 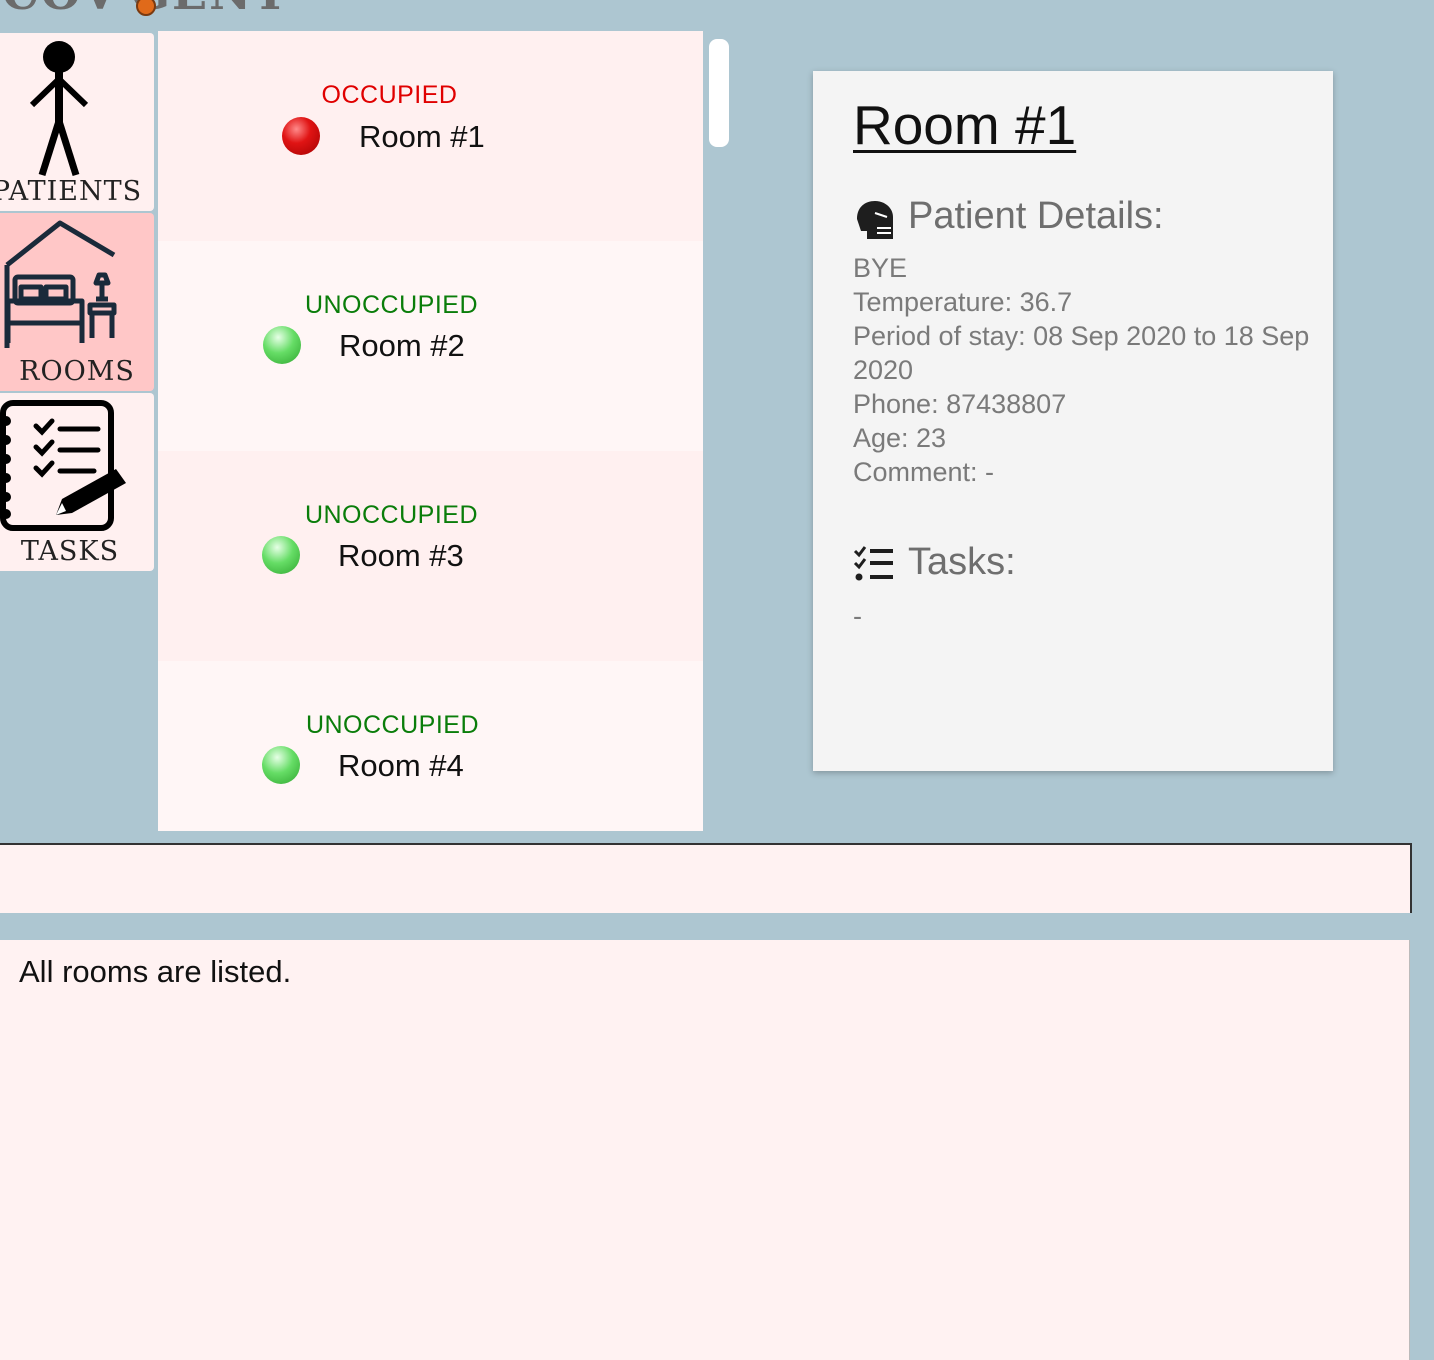 What do you see at coordinates (77, 371) in the screenshot?
I see `sidebar-item-label: ROOMS` at bounding box center [77, 371].